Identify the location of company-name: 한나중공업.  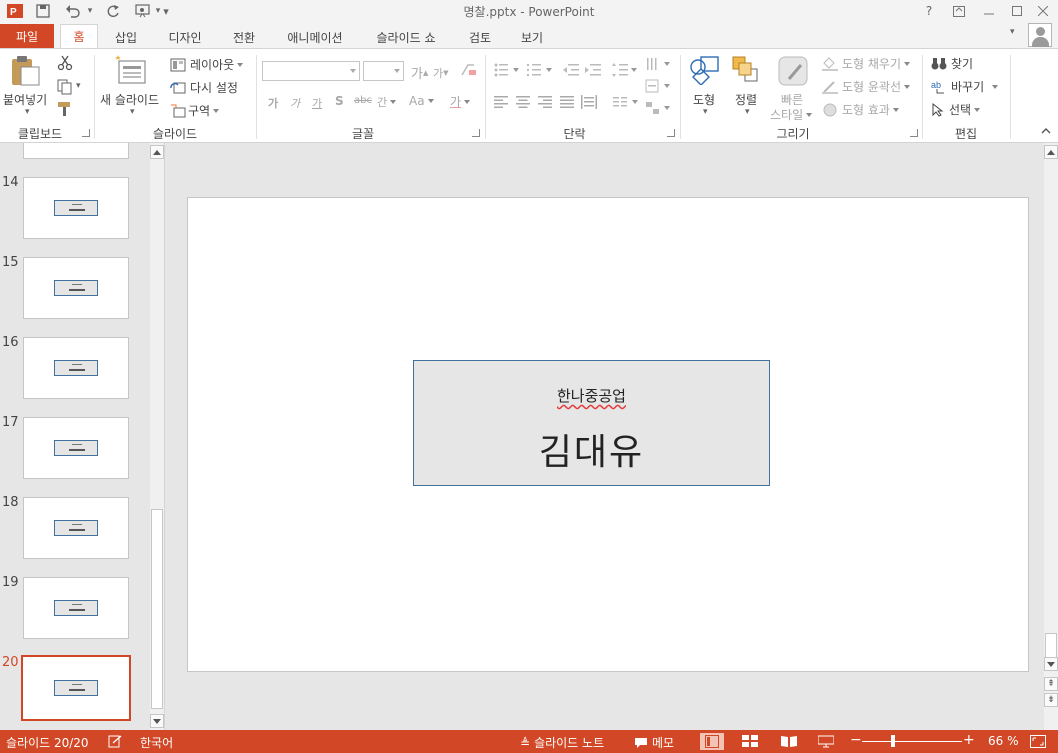
(591, 395).